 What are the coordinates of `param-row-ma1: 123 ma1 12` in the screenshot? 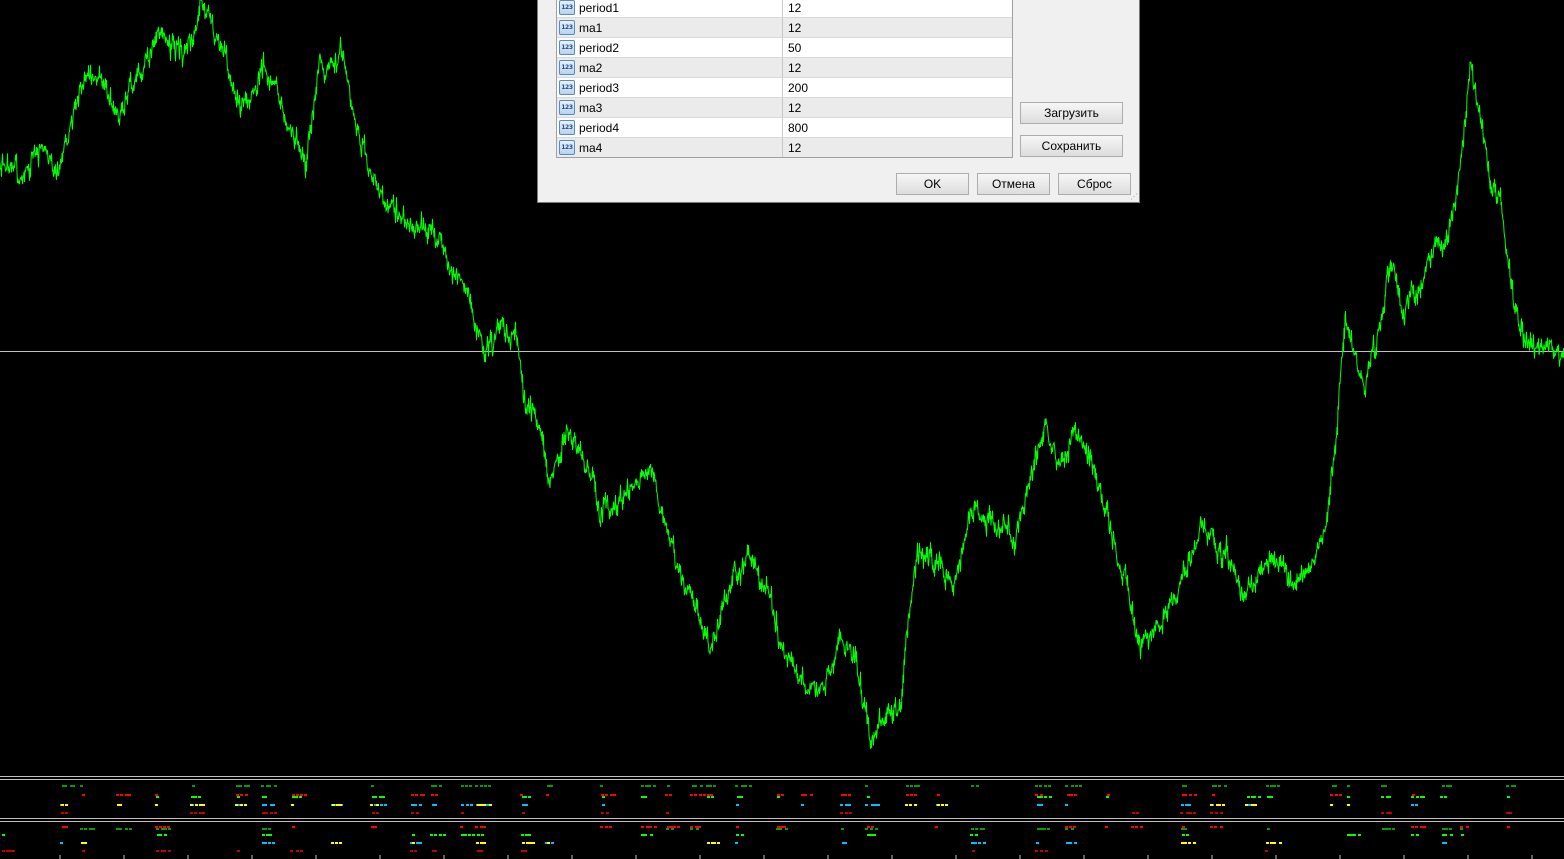 It's located at (784, 27).